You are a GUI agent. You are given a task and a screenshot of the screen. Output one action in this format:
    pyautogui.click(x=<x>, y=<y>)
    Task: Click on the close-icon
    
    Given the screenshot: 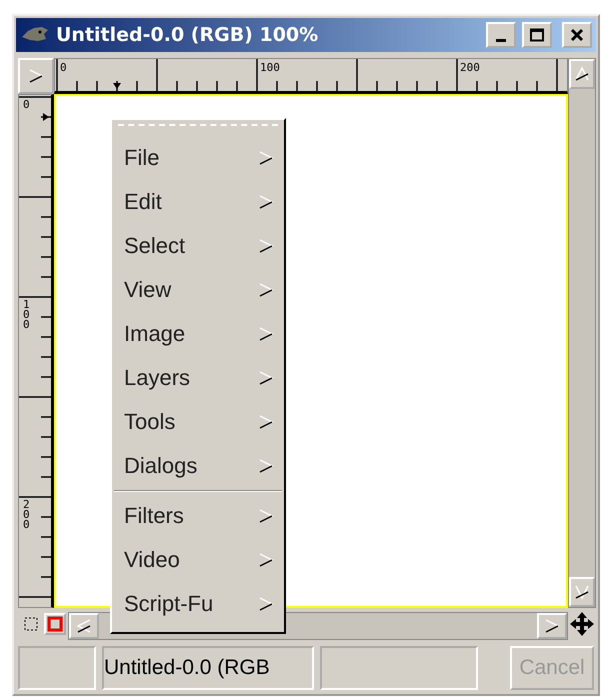 What is the action you would take?
    pyautogui.click(x=577, y=35)
    